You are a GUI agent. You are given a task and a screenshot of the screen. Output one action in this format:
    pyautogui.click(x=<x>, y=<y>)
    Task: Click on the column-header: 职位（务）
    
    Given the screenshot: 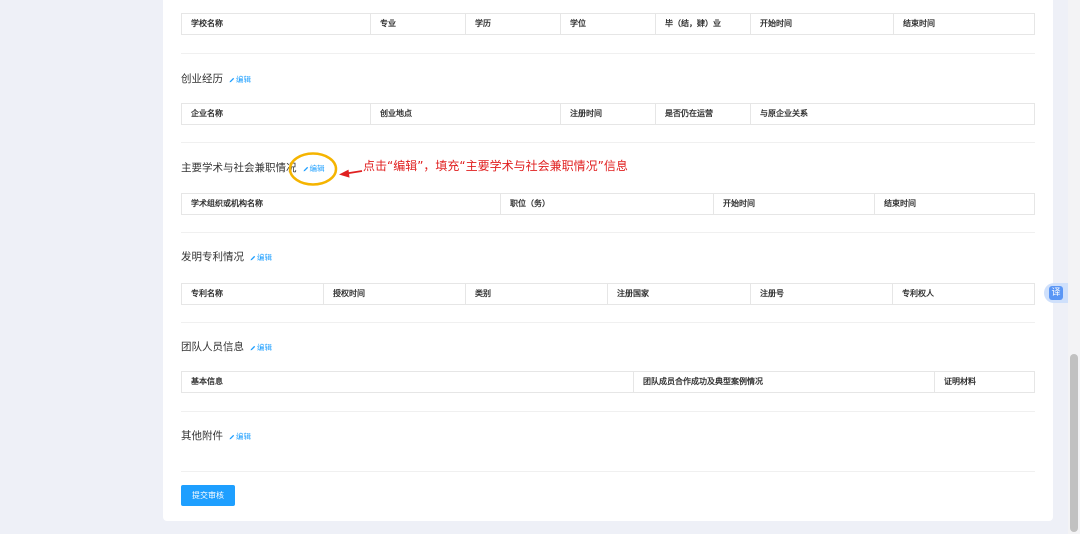 What is the action you would take?
    pyautogui.click(x=607, y=204)
    